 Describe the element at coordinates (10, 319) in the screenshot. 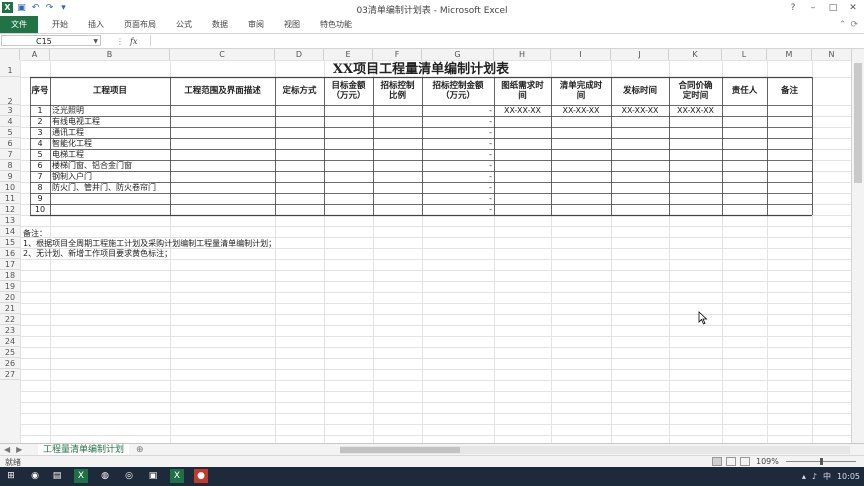

I see `row-header-22: 22` at that location.